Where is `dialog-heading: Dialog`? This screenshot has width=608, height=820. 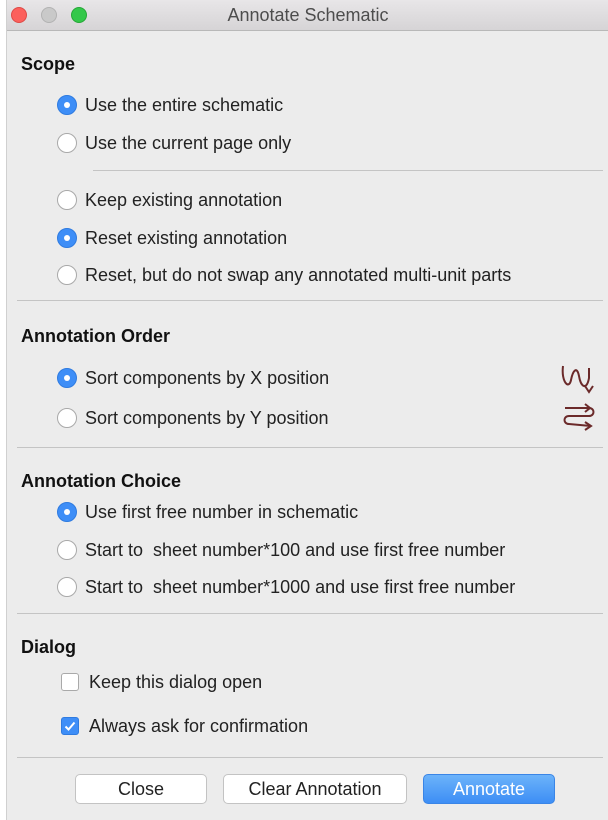
dialog-heading: Dialog is located at coordinates (49, 647).